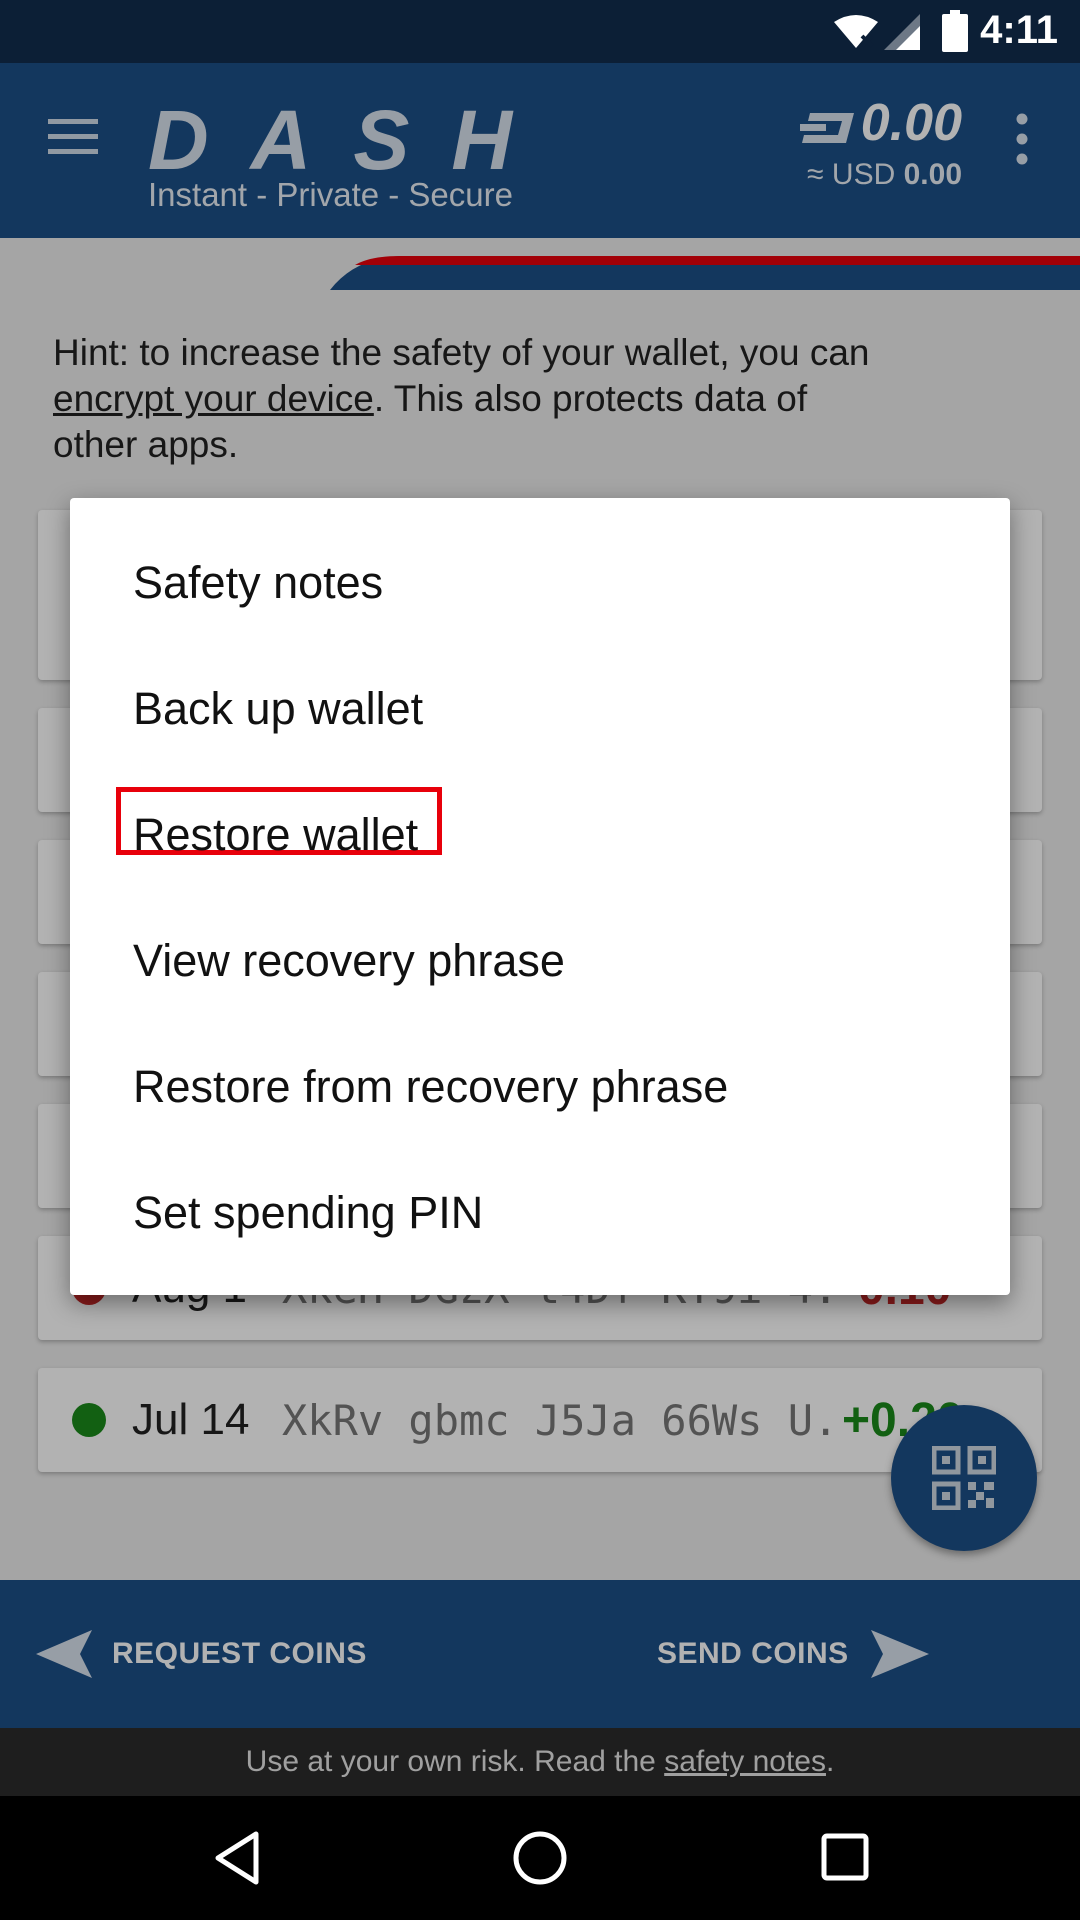  I want to click on navigation-bar, so click(540, 1858).